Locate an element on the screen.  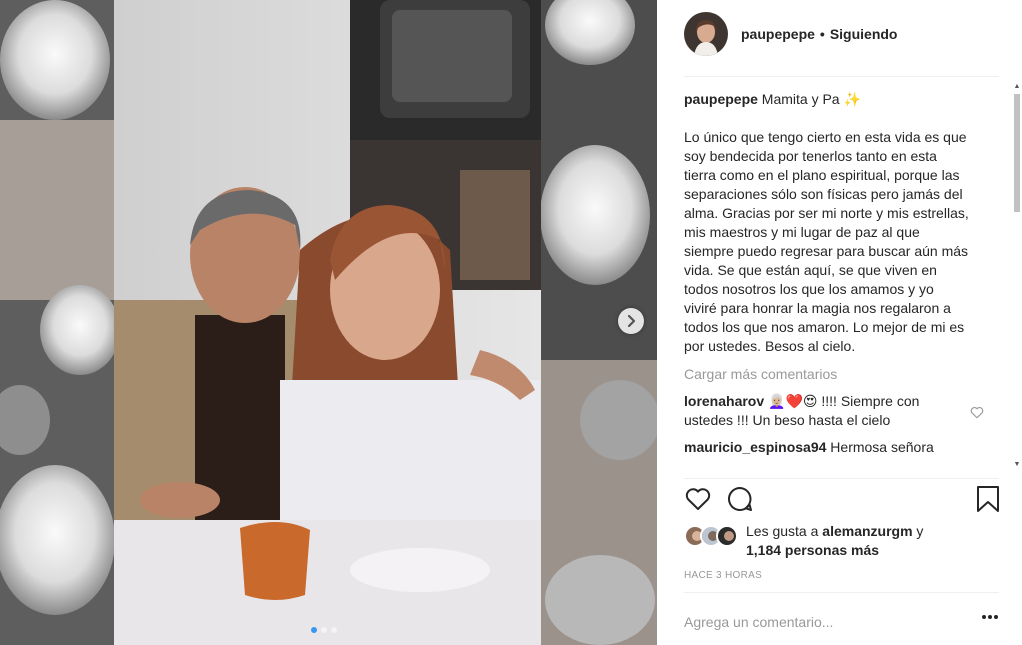
liker-username: alemanzurgm is located at coordinates (867, 531).